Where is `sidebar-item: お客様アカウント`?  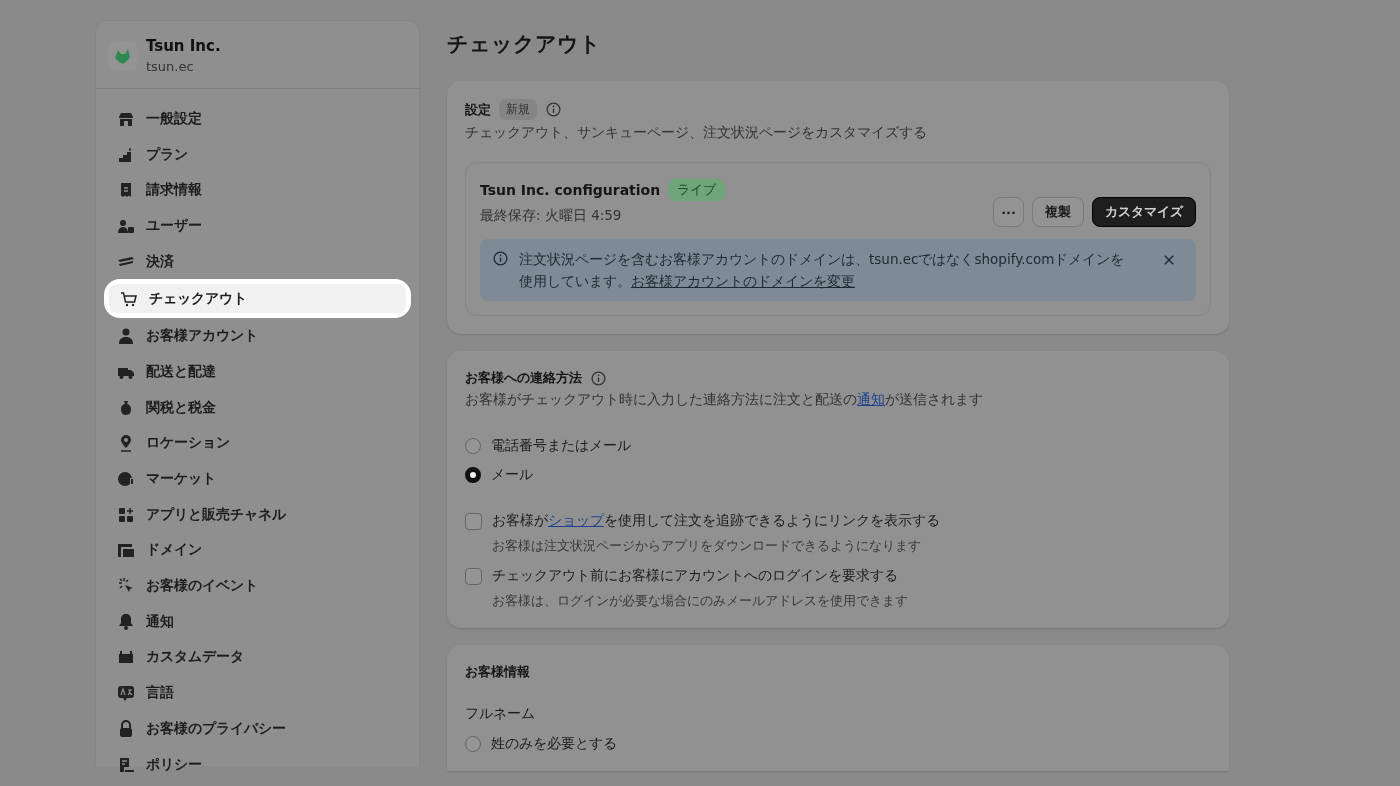
sidebar-item: お客様アカウント is located at coordinates (257, 336).